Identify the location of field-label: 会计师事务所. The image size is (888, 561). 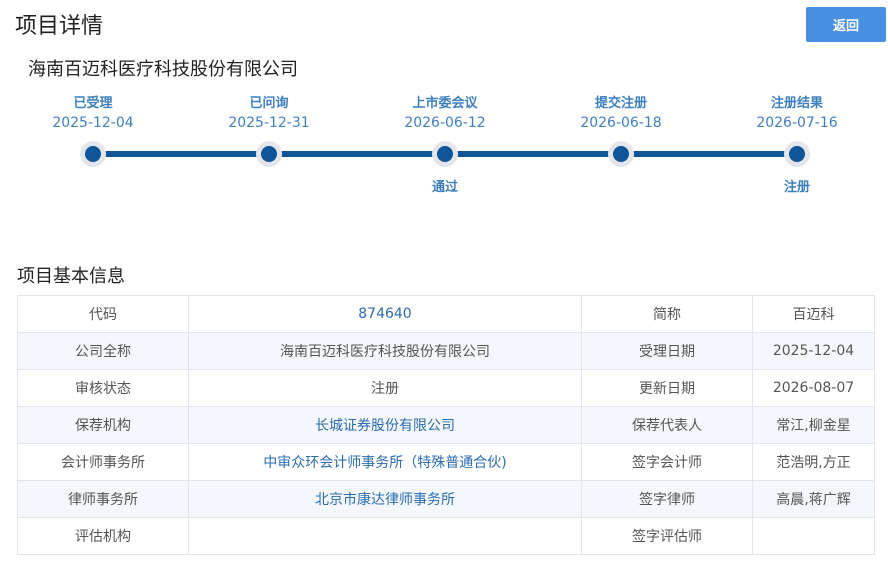
(103, 462).